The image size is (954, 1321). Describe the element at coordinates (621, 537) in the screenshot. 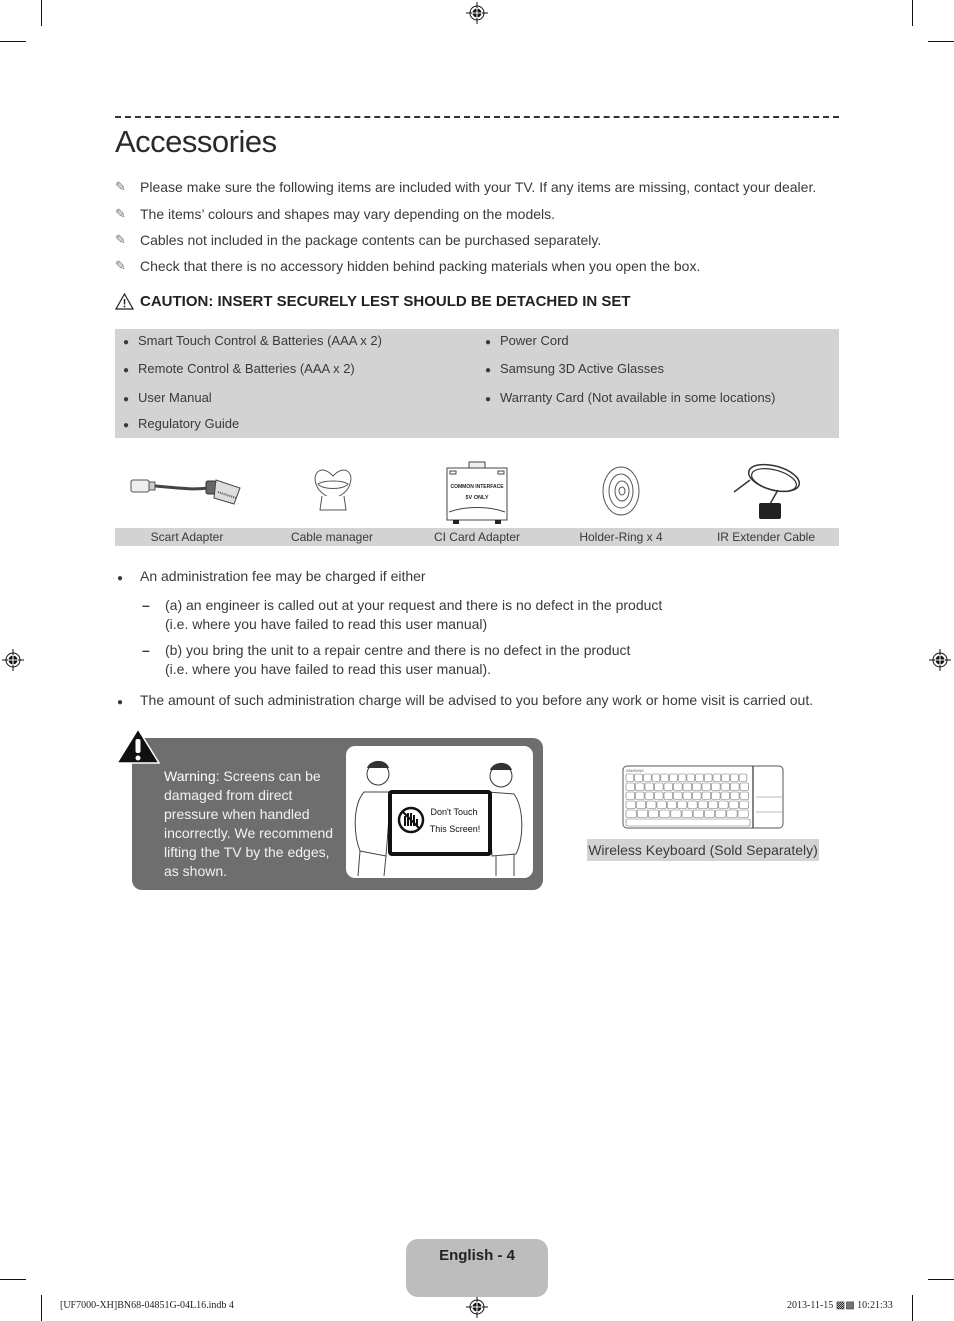

I see `accessory-caption: Holder-Ring x 4` at that location.